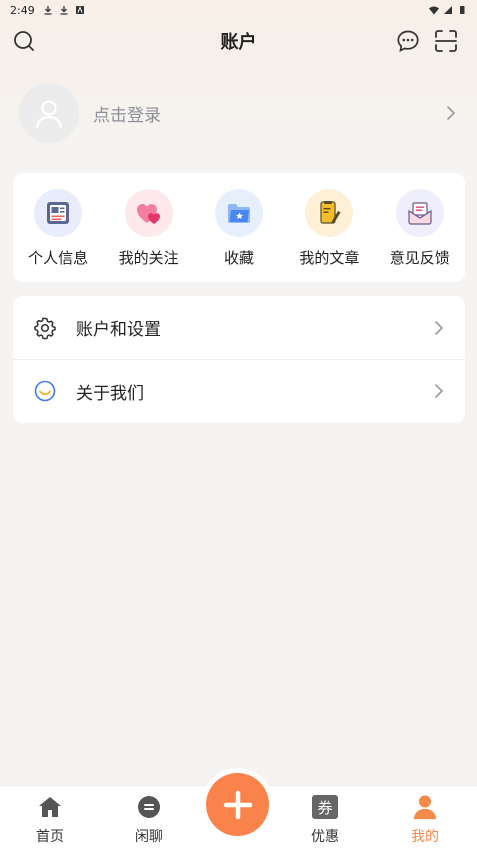 The width and height of the screenshot is (477, 848). Describe the element at coordinates (58, 258) in the screenshot. I see `quick-action-label: 个人信息` at that location.